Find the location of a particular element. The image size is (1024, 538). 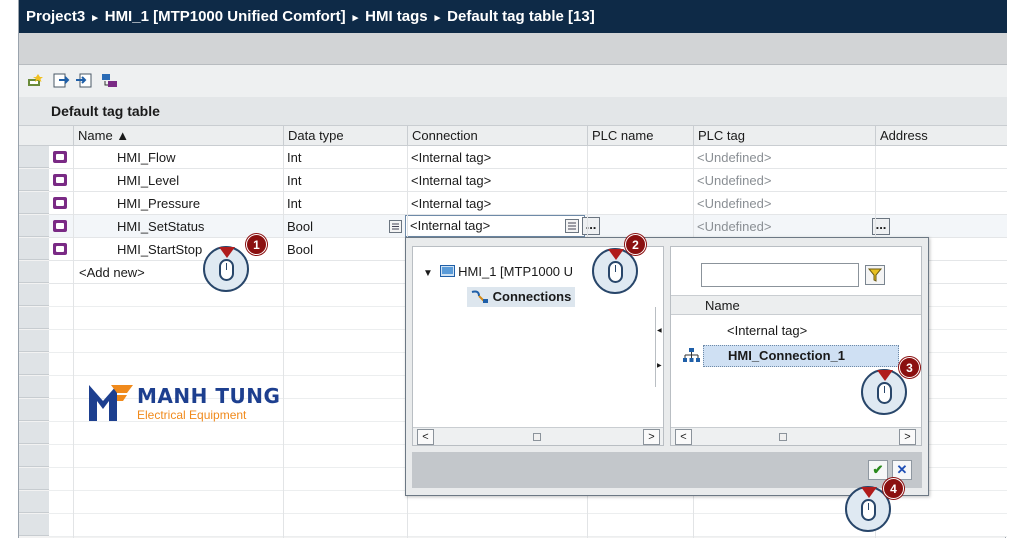

type-list-icon is located at coordinates (395, 226).